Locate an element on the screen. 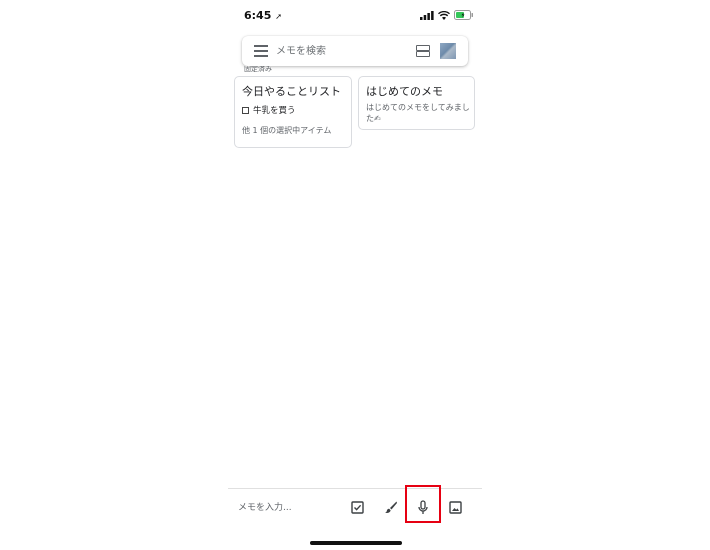 Image resolution: width=710 pixels, height=550 pixels. note-title: はじめてのメモ is located at coordinates (404, 91).